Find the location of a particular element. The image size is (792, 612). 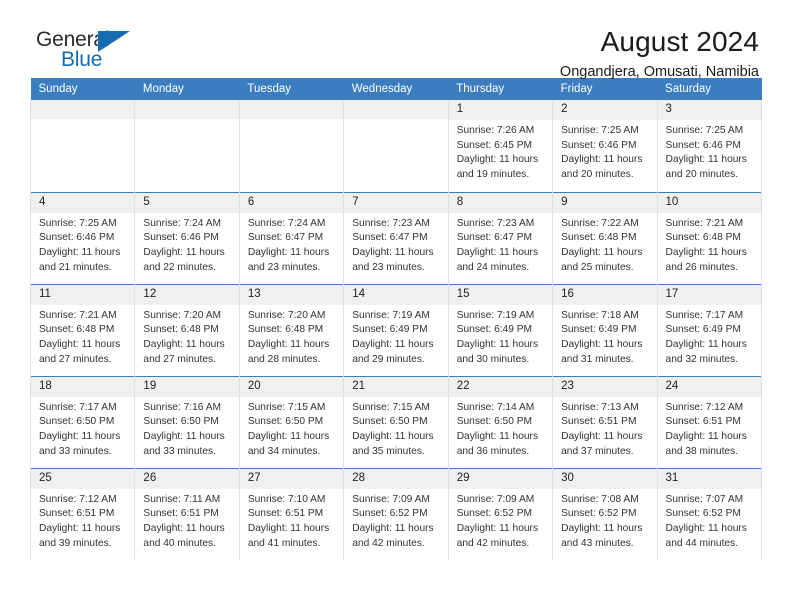

general-blue-logo: General Blue is located at coordinates (95, 50).